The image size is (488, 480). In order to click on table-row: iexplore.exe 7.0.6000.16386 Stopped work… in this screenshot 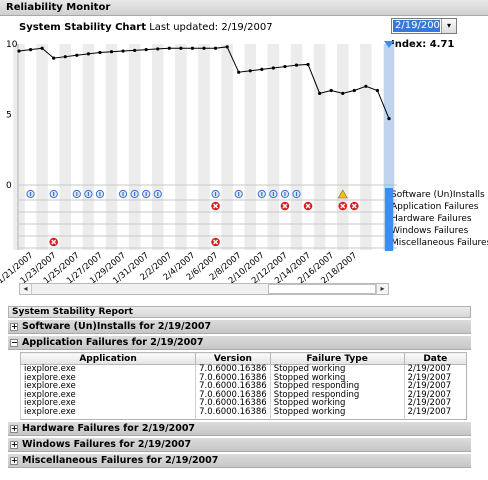, I will do `click(243, 414)`.